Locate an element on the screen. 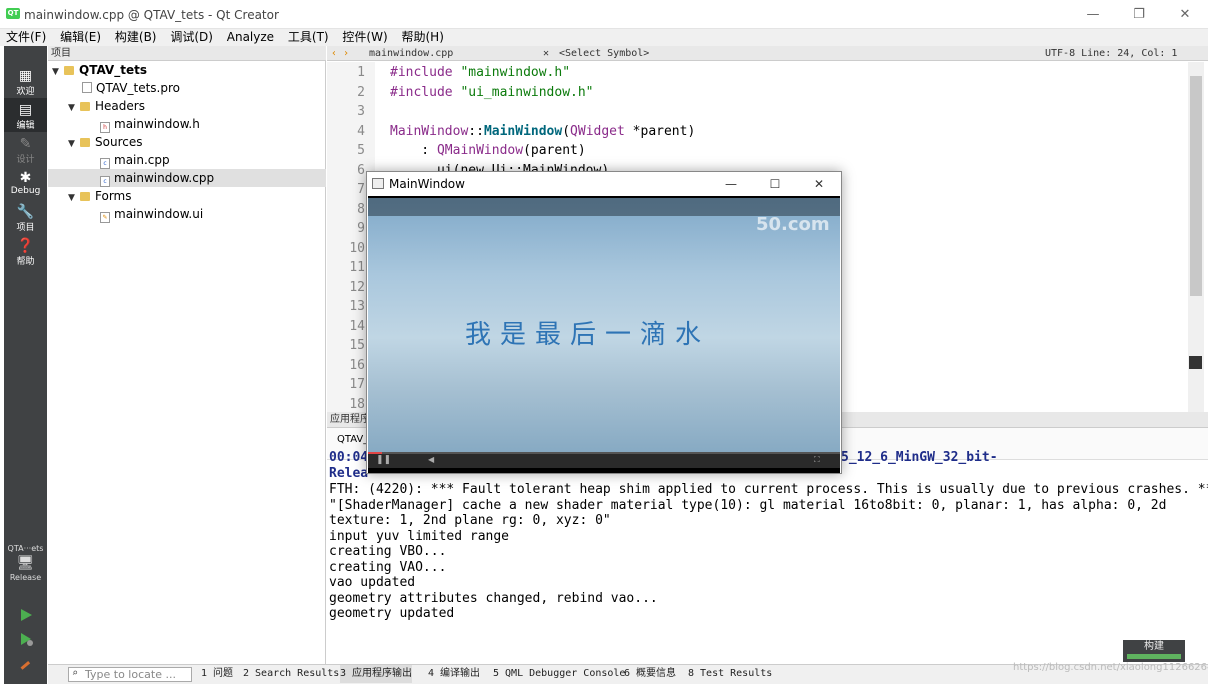  tree-forms: ▼ Forms is located at coordinates (99, 196).